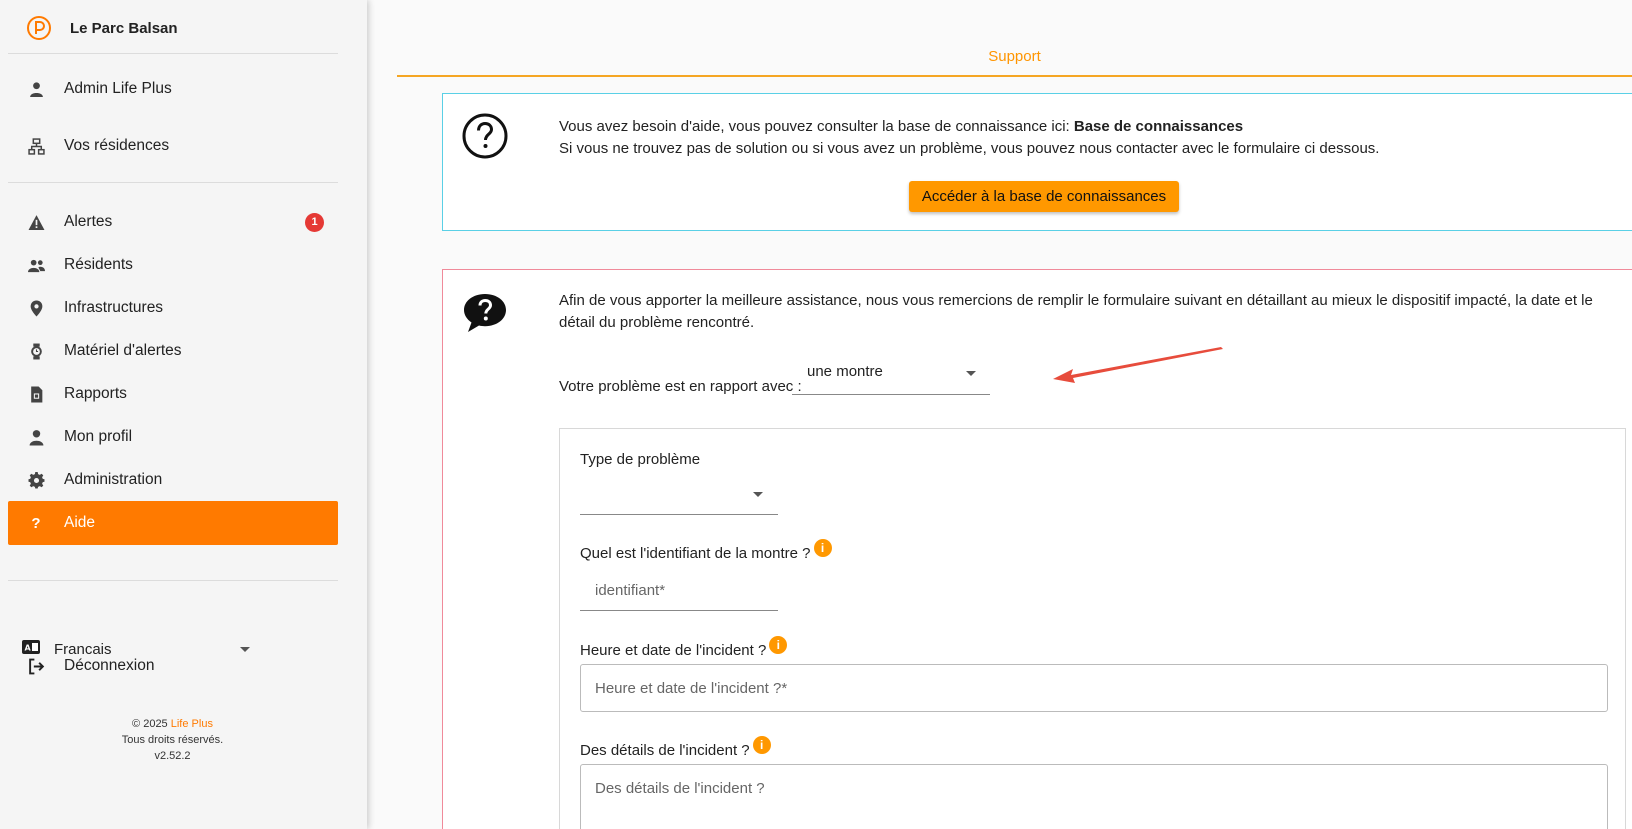 This screenshot has height=829, width=1632. What do you see at coordinates (98, 264) in the screenshot?
I see `sidebar-item-label: Résidents` at bounding box center [98, 264].